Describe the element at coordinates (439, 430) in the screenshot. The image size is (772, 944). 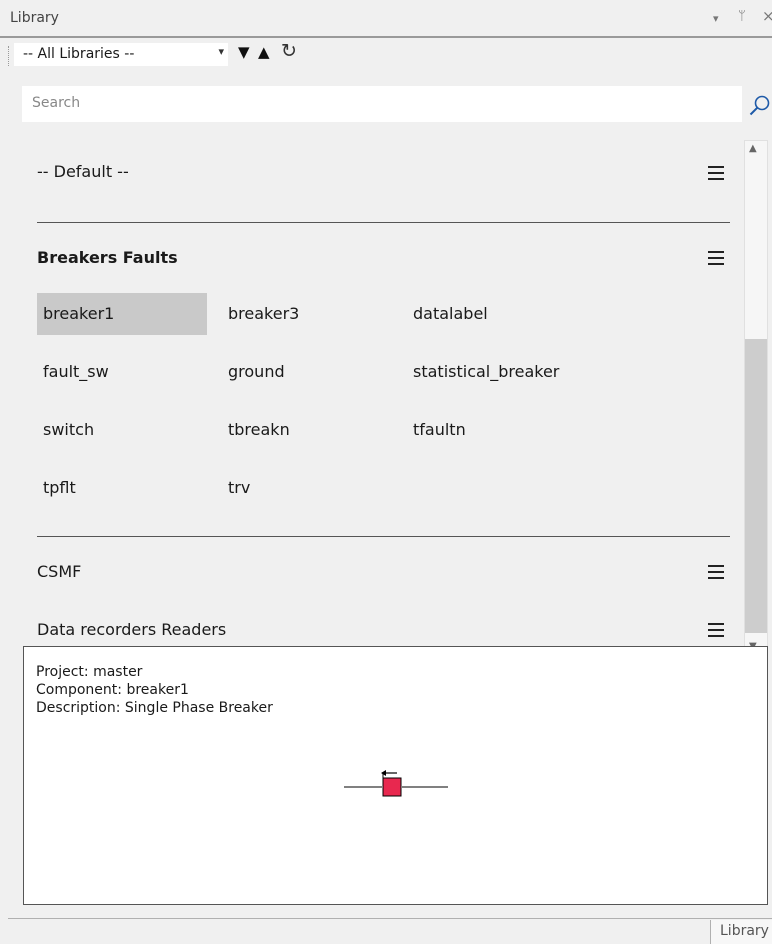
I see `component-item-tfaultn: tfaultn` at that location.